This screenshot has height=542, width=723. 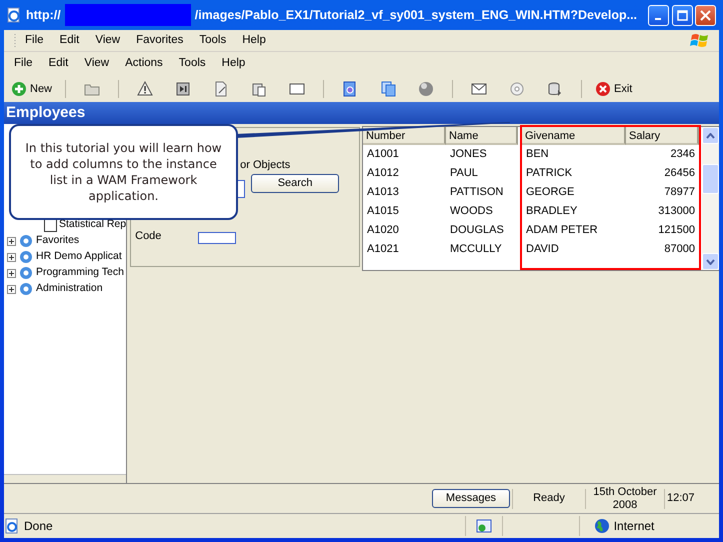 I want to click on tree-item: HR Demo Applicat, so click(x=65, y=257).